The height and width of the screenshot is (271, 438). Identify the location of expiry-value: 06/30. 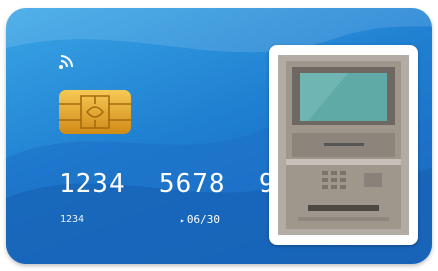
(203, 219).